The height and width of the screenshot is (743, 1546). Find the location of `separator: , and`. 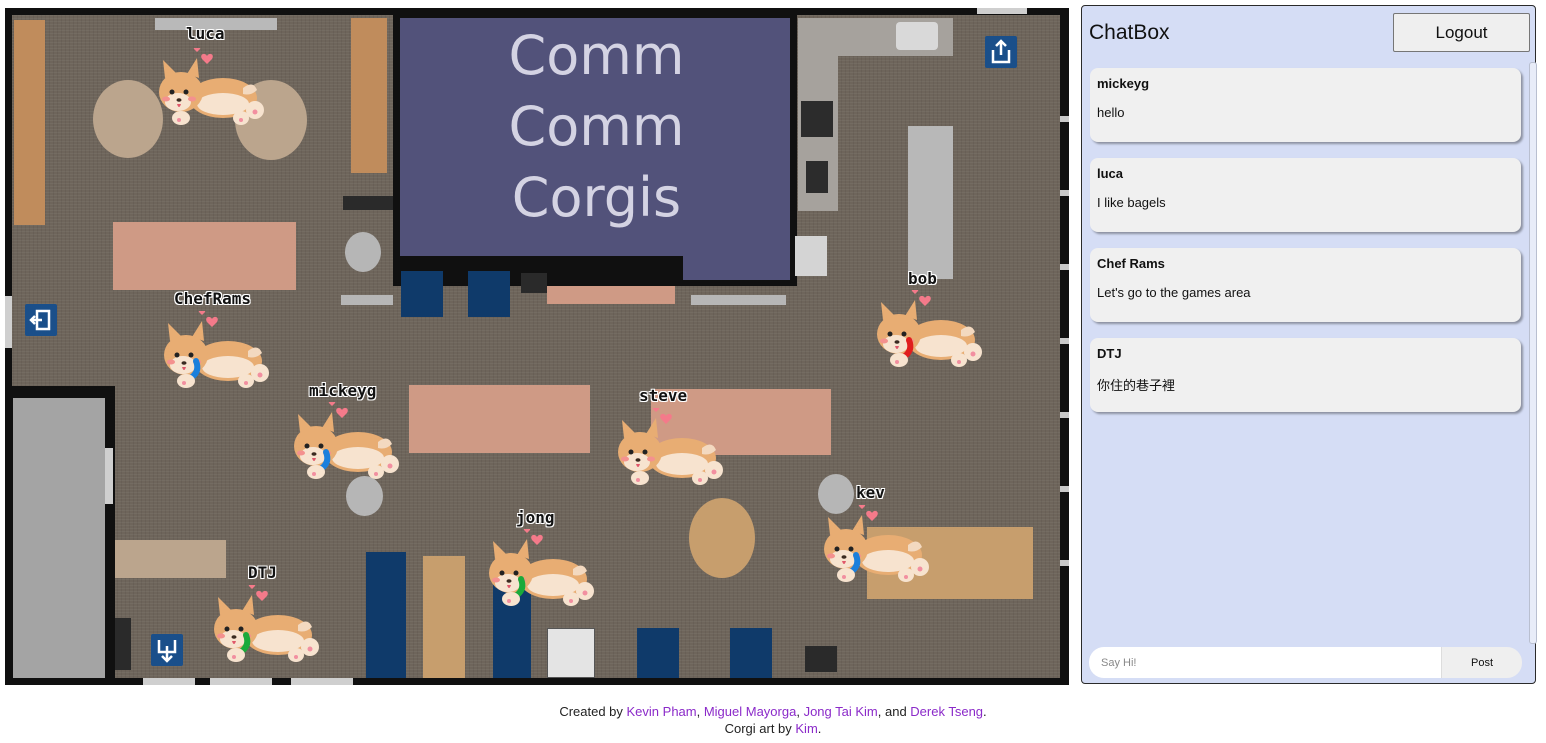

separator: , and is located at coordinates (894, 711).